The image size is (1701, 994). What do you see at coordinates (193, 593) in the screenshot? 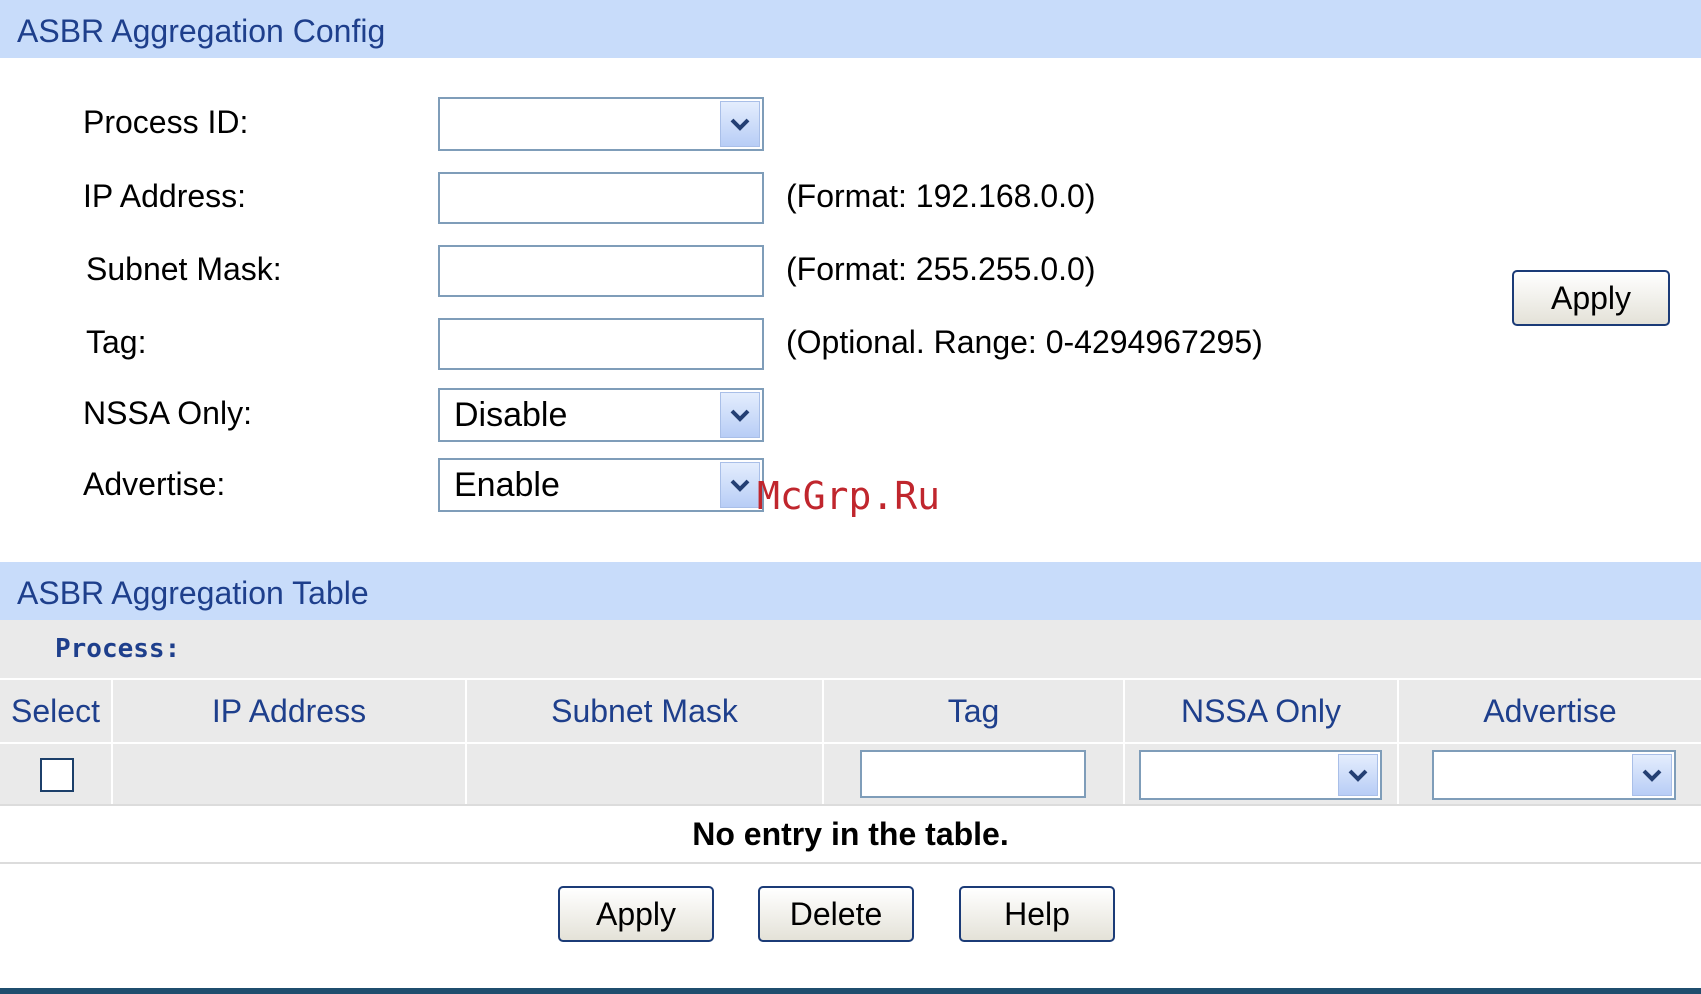
I see `table-section-title: ASBR Aggregation Table` at bounding box center [193, 593].